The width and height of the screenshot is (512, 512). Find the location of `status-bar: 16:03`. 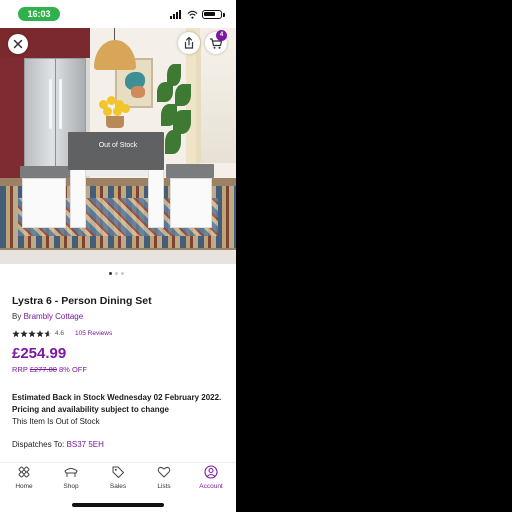

status-bar: 16:03 is located at coordinates (118, 14).